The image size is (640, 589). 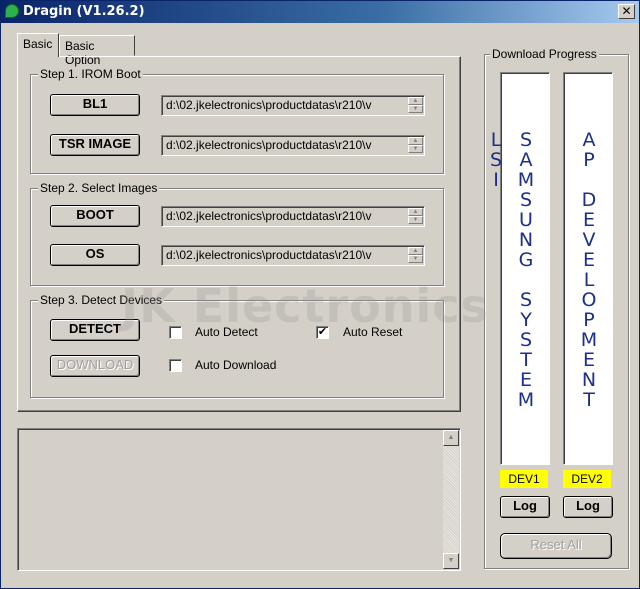 I want to click on dev2-progress: AP DEVELOPMENT, so click(x=588, y=268).